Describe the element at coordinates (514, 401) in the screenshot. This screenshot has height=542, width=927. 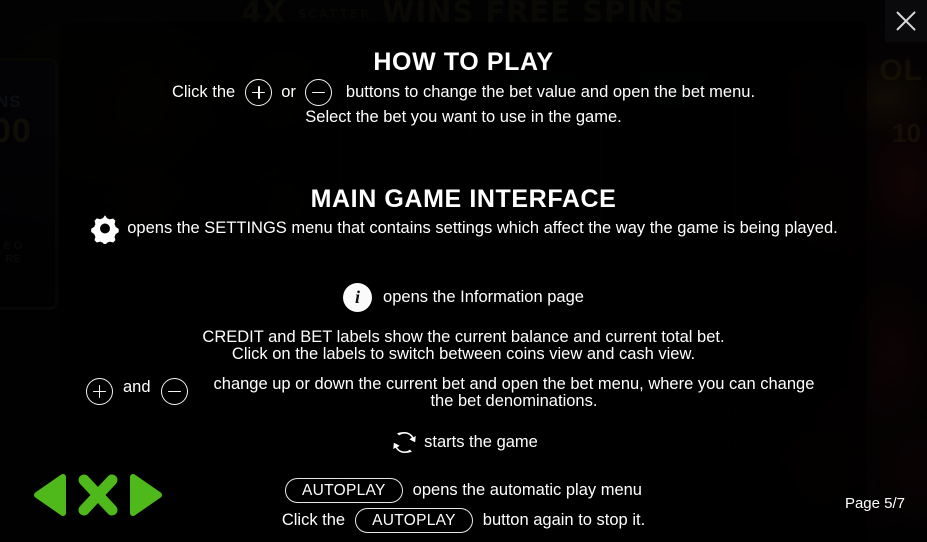
I see `bet-change-text-2: the bet denominations.` at that location.